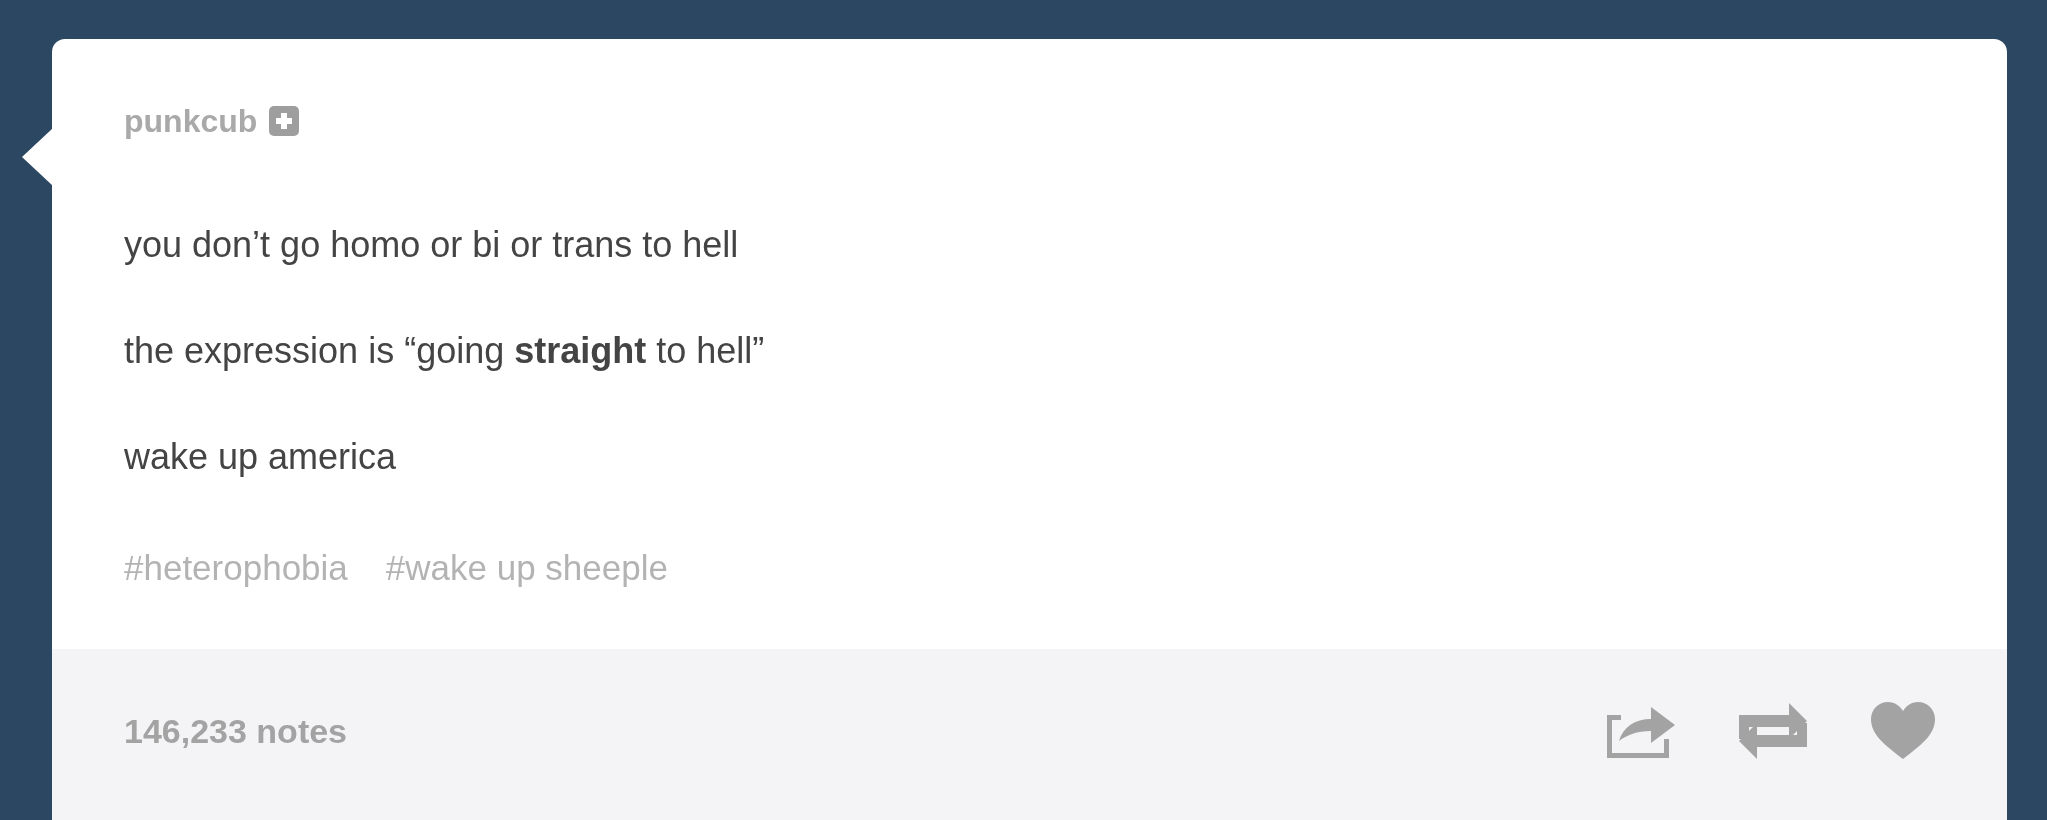 This screenshot has width=2047, height=820. Describe the element at coordinates (445, 351) in the screenshot. I see `post-text: the expression is “going straight to hell”` at that location.